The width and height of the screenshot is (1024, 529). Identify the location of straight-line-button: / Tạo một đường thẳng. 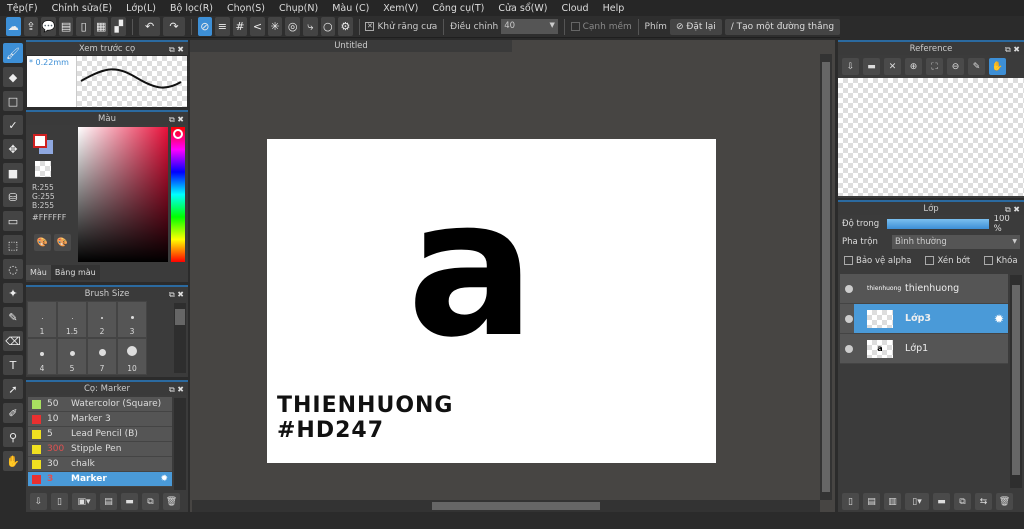
(782, 26).